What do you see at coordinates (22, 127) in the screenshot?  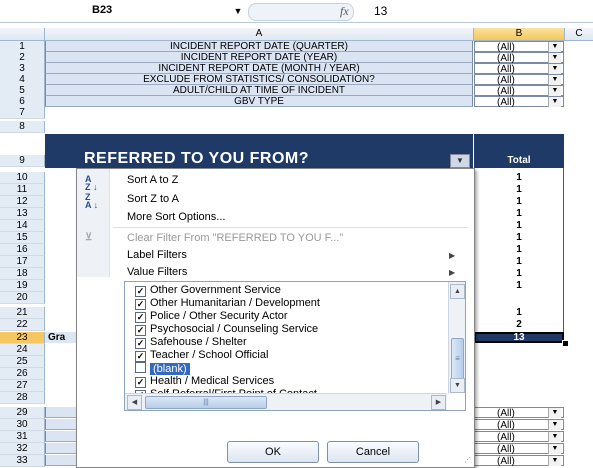 I see `row-number: 8` at bounding box center [22, 127].